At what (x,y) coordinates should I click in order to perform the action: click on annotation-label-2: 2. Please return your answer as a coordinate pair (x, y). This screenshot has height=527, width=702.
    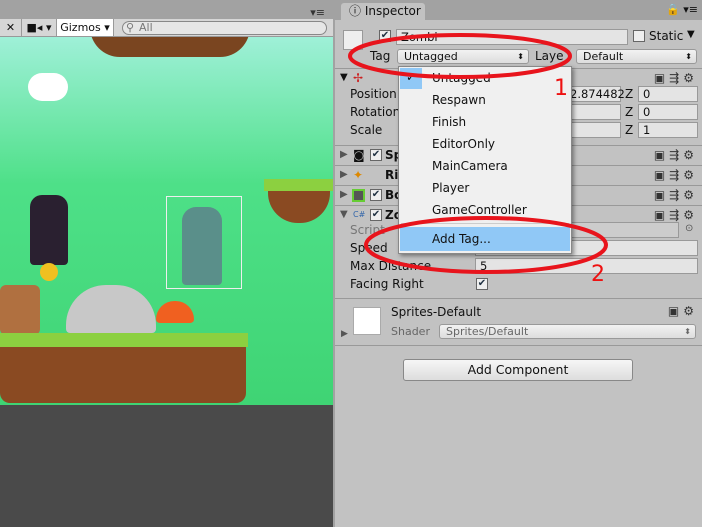
    Looking at the image, I should click on (598, 274).